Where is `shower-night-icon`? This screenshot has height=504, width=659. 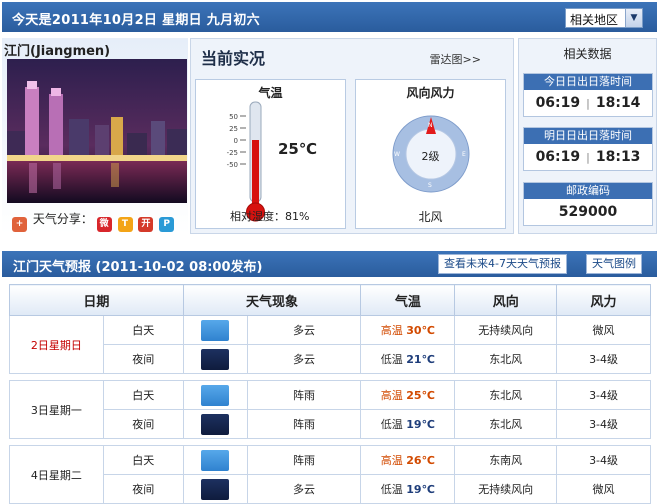 shower-night-icon is located at coordinates (215, 424).